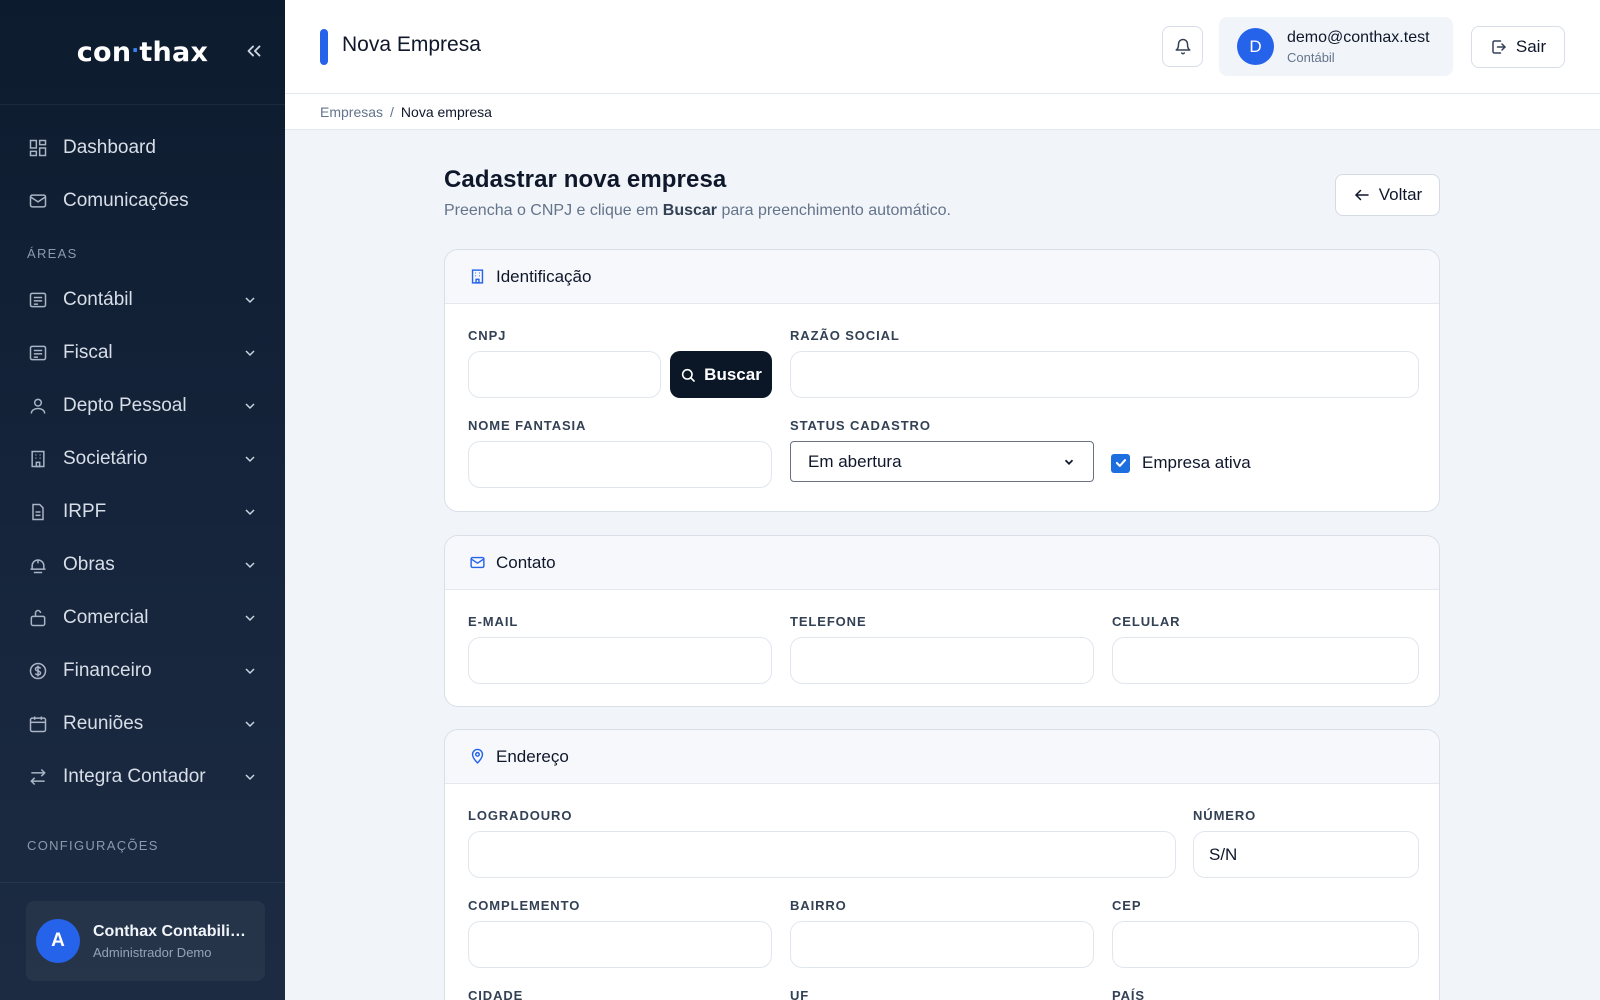  I want to click on ledger-icon, so click(38, 353).